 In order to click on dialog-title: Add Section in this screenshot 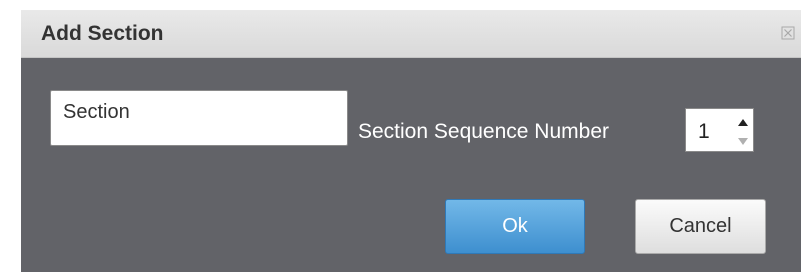, I will do `click(102, 33)`.